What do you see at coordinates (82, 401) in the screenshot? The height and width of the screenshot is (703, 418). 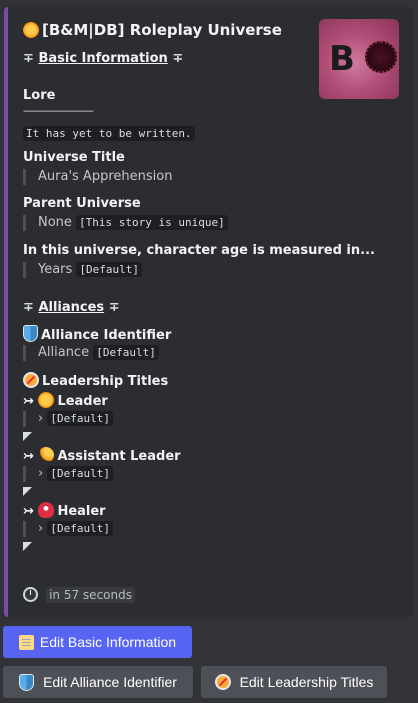 I see `leader-title-name: Leader` at bounding box center [82, 401].